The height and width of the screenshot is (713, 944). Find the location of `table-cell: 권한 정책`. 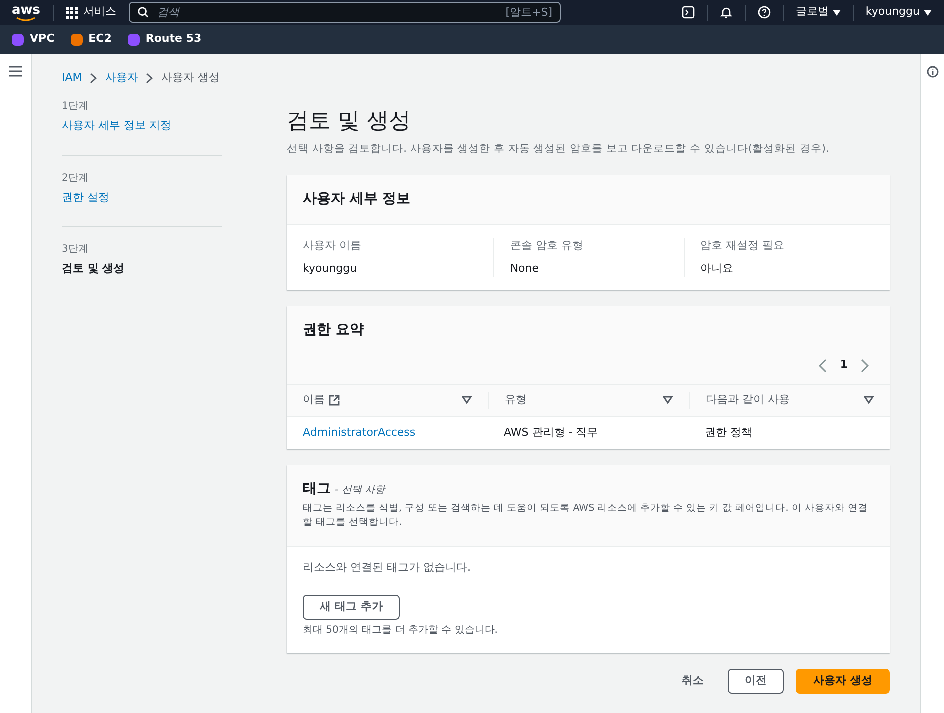

table-cell: 권한 정책 is located at coordinates (789, 433).